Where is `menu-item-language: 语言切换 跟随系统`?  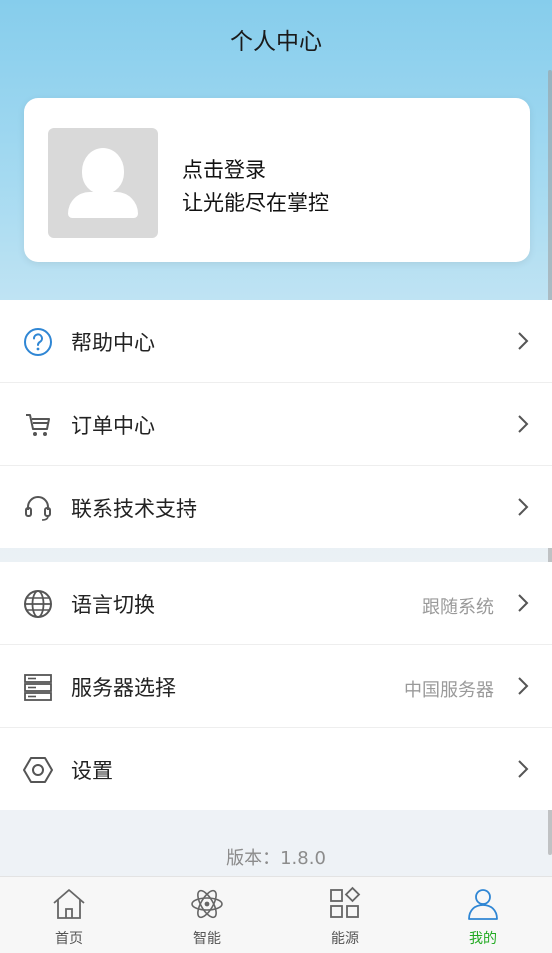
menu-item-language: 语言切换 跟随系统 is located at coordinates (276, 603).